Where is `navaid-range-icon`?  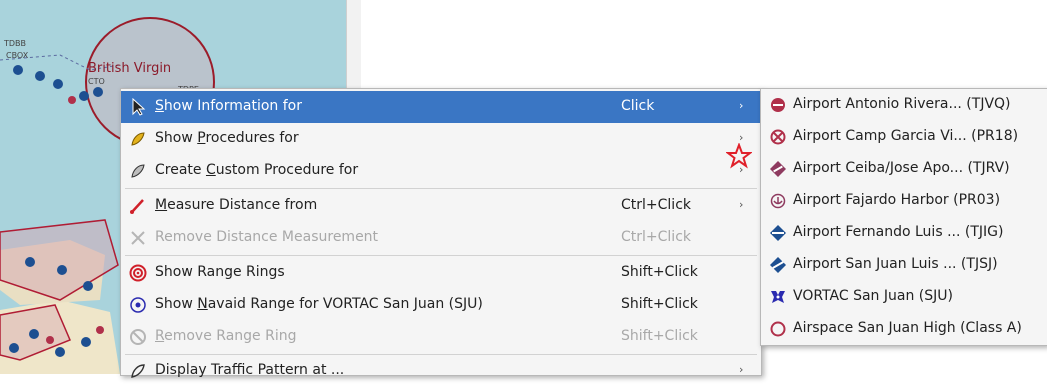 navaid-range-icon is located at coordinates (138, 305).